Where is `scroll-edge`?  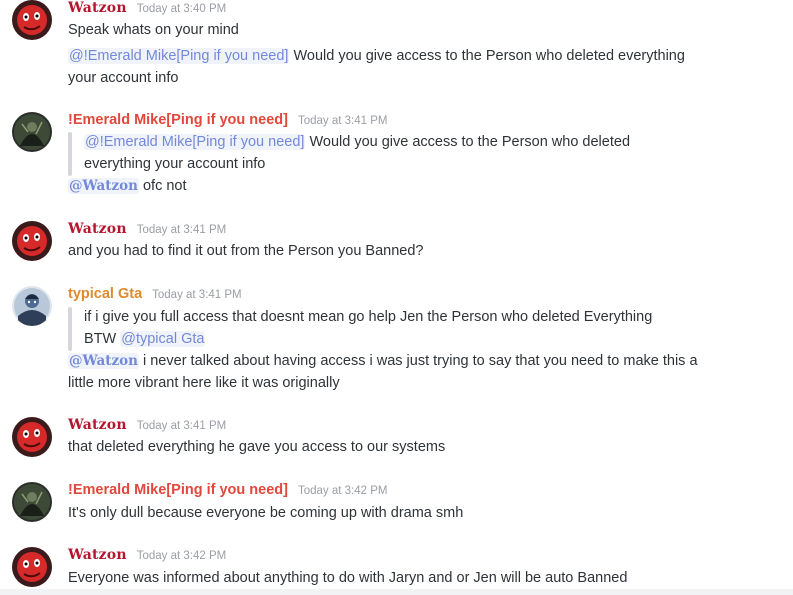
scroll-edge is located at coordinates (396, 592).